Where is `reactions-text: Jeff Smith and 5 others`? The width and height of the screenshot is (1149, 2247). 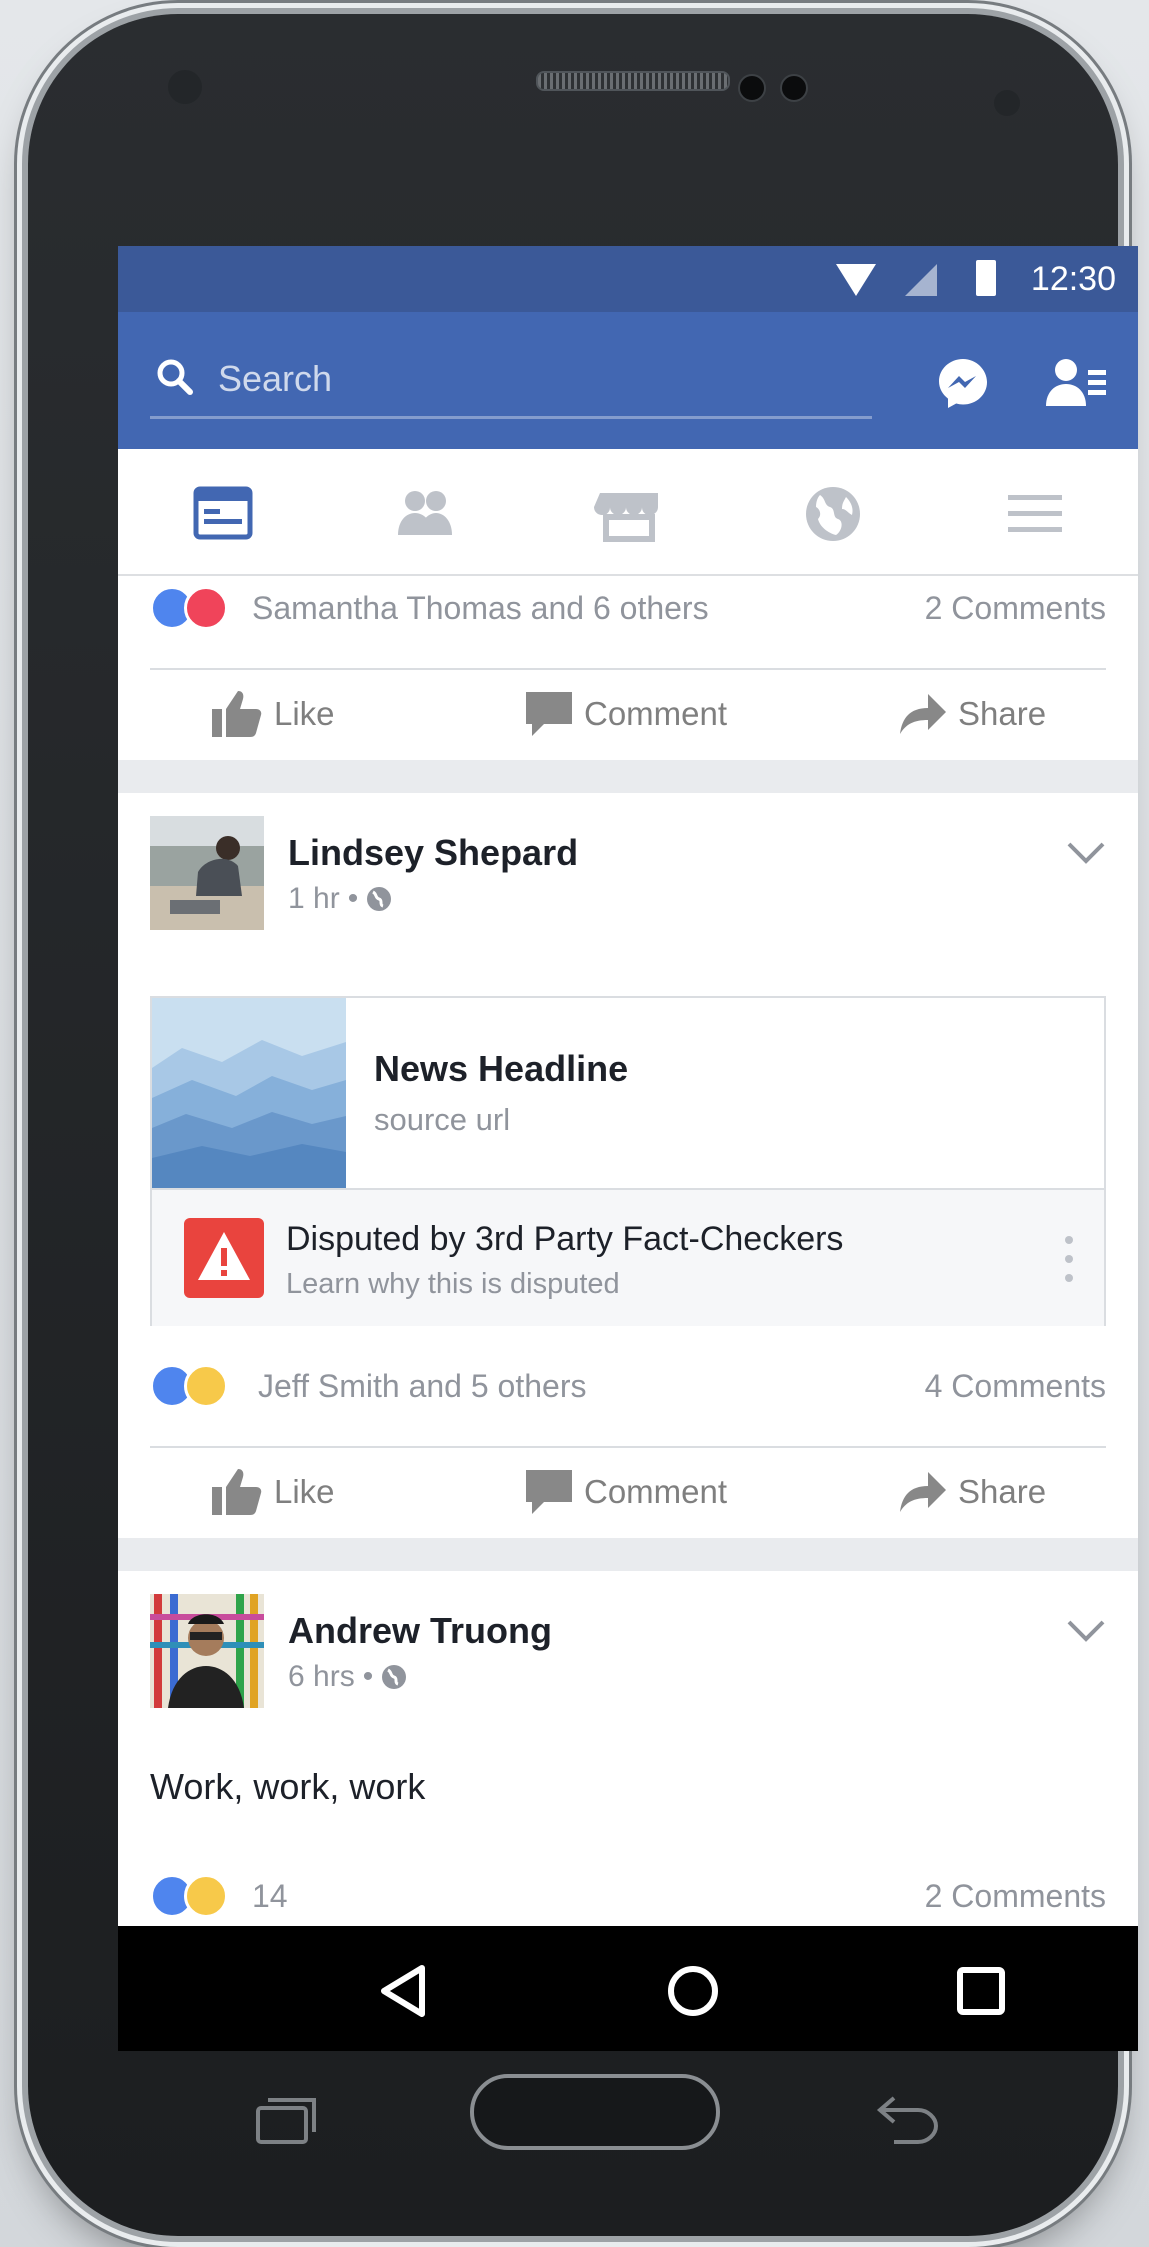 reactions-text: Jeff Smith and 5 others is located at coordinates (422, 1386).